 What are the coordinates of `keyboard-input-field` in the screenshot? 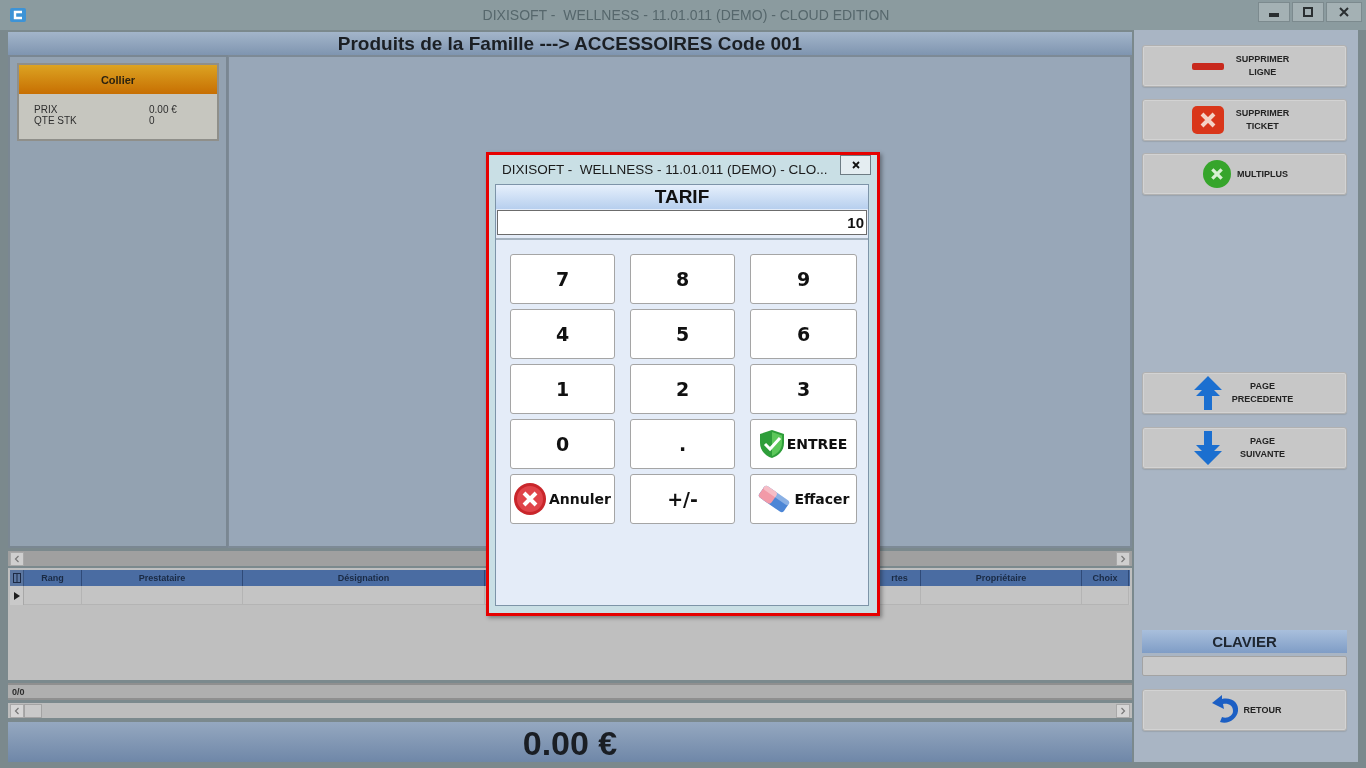 It's located at (1244, 666).